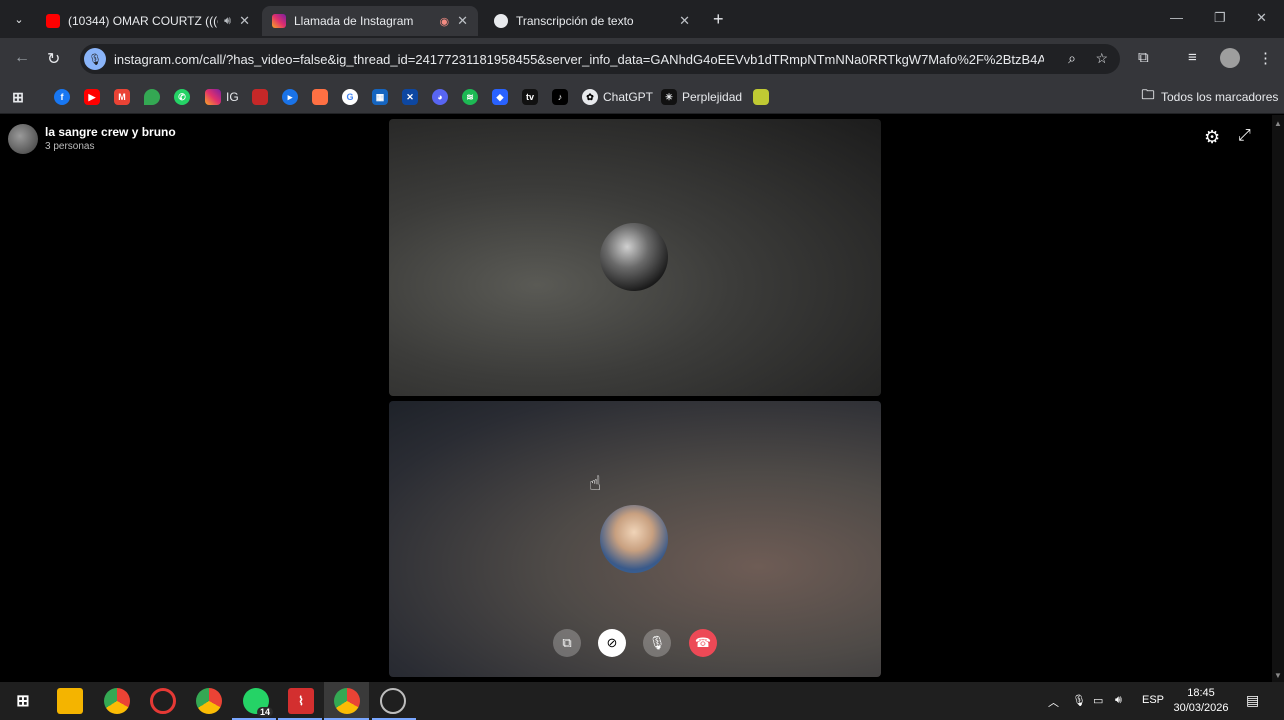  I want to click on apps-grid-icon: ⊞, so click(18, 97).